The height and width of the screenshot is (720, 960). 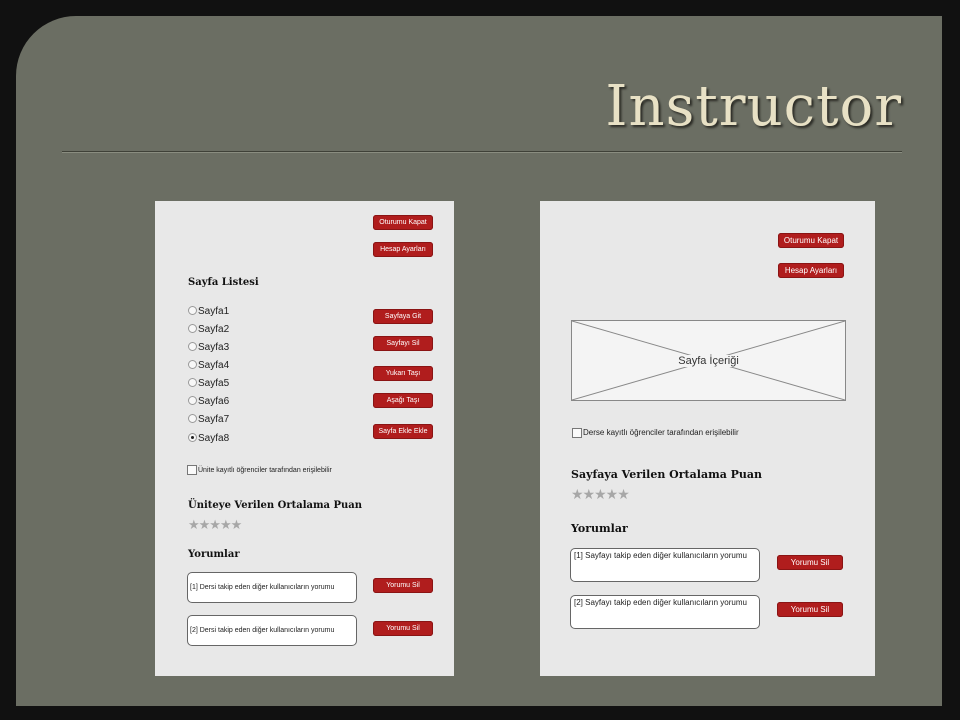 What do you see at coordinates (403, 400) in the screenshot?
I see `move-down-button: Aşağı Taşı` at bounding box center [403, 400].